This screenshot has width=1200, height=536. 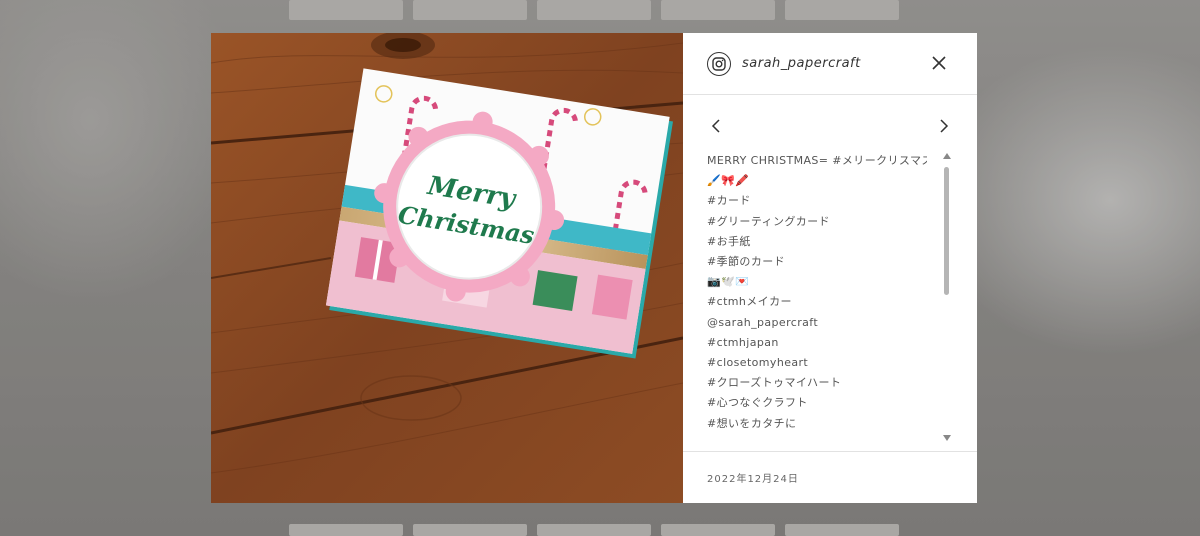 I want to click on caption-hashtag: #季節のカード, so click(x=817, y=262).